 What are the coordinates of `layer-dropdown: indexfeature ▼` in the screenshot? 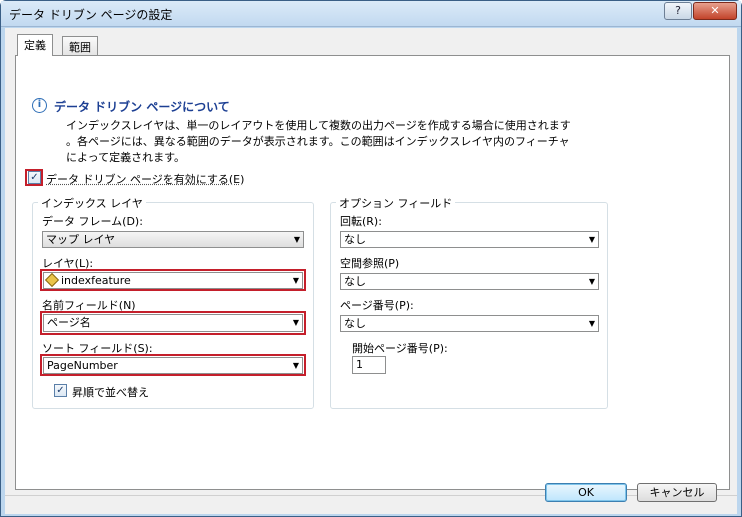 It's located at (173, 280).